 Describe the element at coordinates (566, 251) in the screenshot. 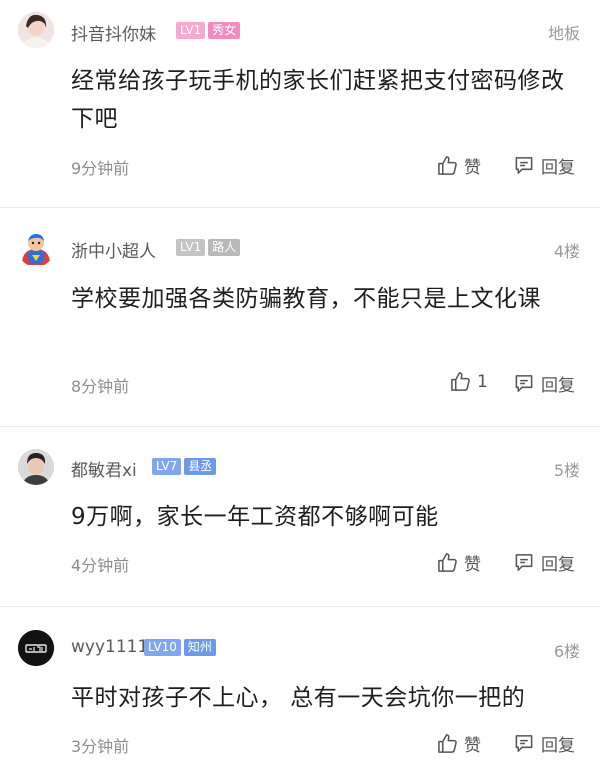

I see `floor-number: 4楼` at that location.